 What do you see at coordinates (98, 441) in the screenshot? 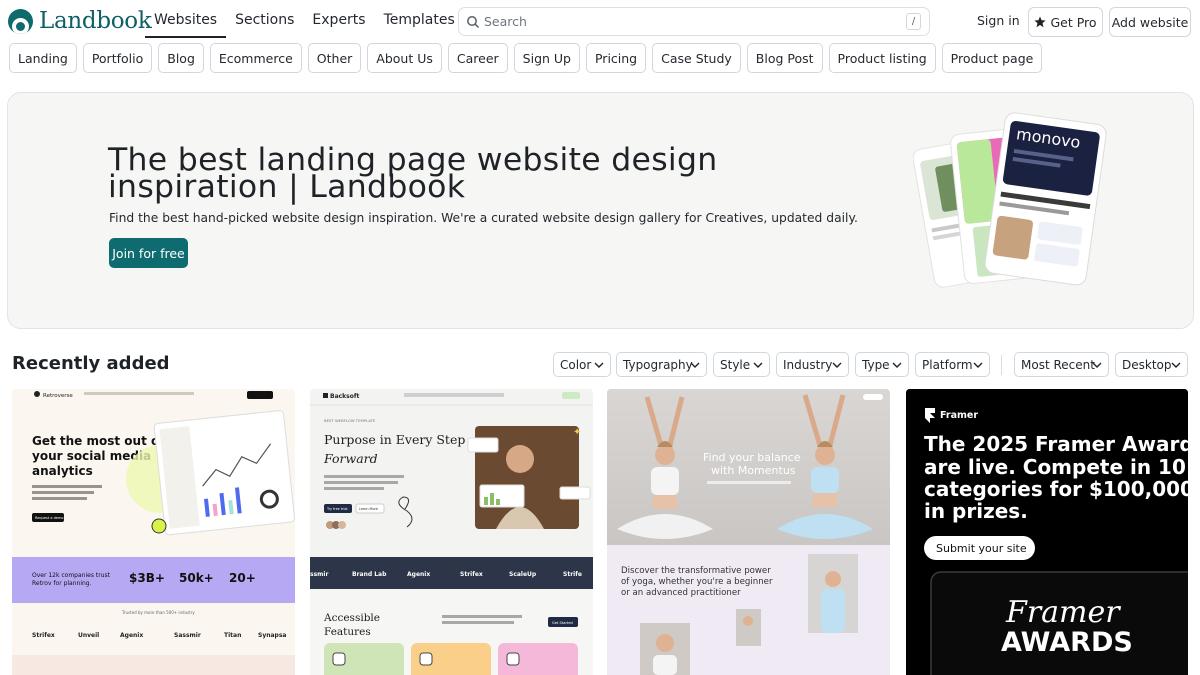
I see `retroverse-headline-1: Get the most out of` at bounding box center [98, 441].